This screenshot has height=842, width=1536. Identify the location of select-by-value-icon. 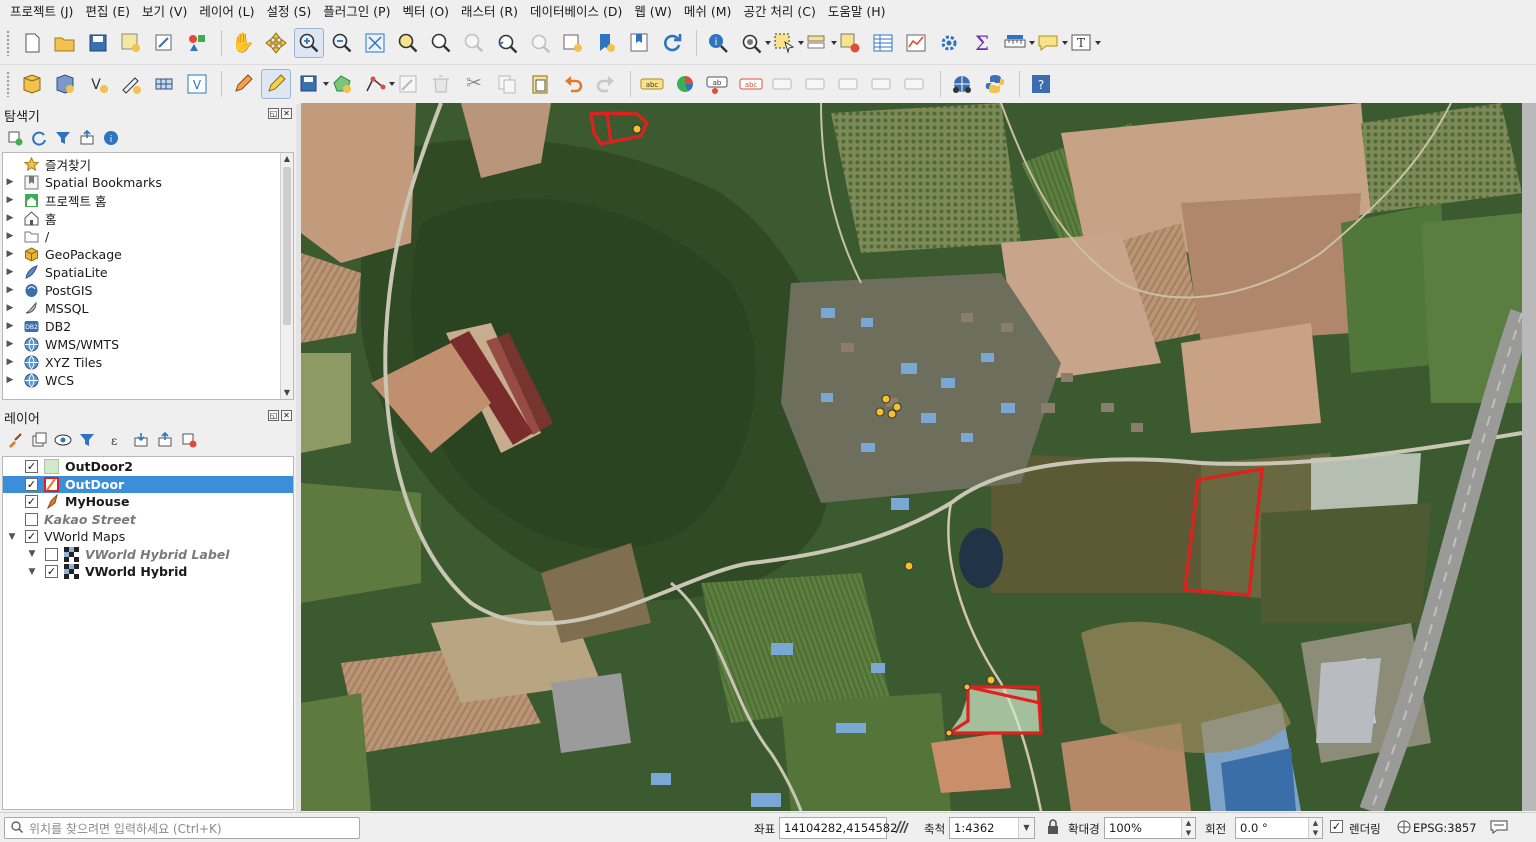
(819, 43).